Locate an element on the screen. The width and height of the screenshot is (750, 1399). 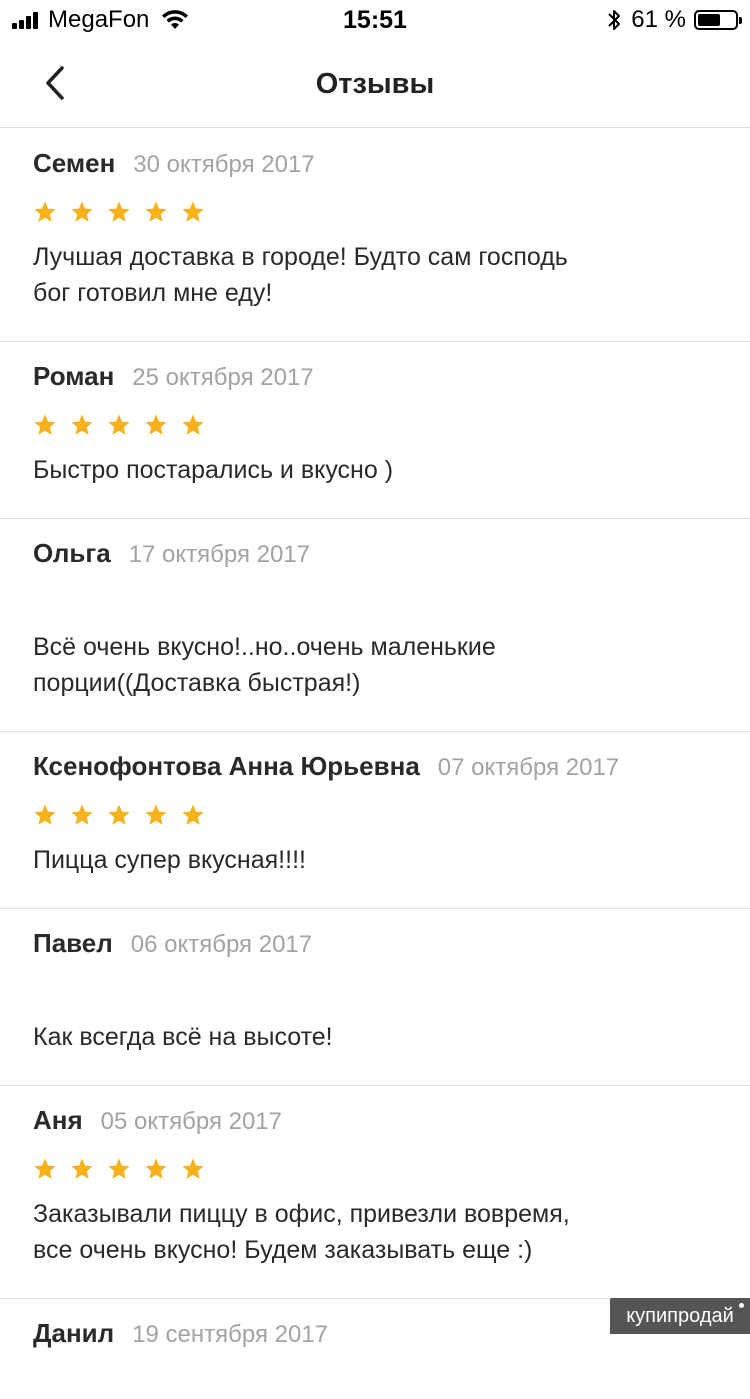
review-date: 07 октября 2017 is located at coordinates (528, 767).